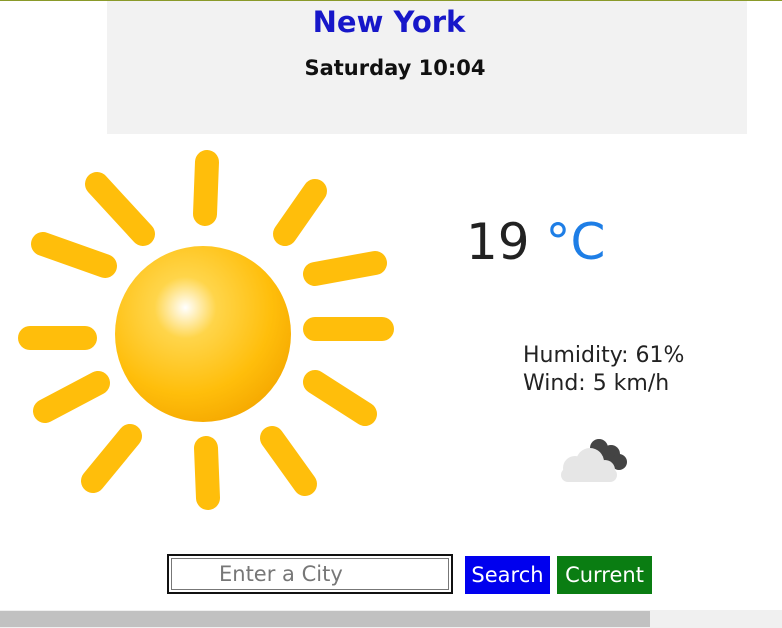 The height and width of the screenshot is (628, 782). What do you see at coordinates (596, 383) in the screenshot?
I see `wind-text: Wind: 5 km/h` at bounding box center [596, 383].